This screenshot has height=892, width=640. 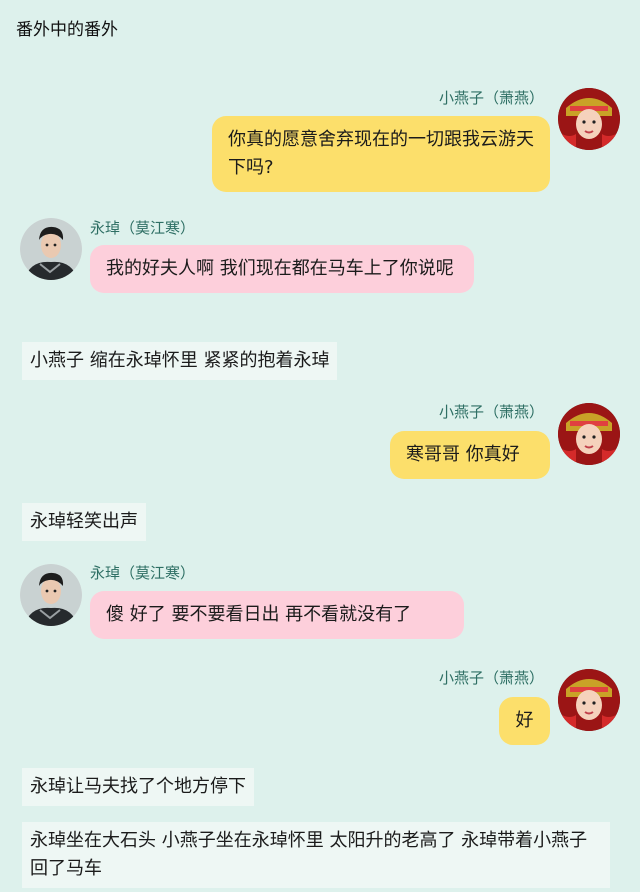 I want to click on narration-text: 永琸坐在大石头 小燕子坐在永琸怀里 太阳升的老高了 永琸带着小燕子回了马车, so click(x=316, y=855).